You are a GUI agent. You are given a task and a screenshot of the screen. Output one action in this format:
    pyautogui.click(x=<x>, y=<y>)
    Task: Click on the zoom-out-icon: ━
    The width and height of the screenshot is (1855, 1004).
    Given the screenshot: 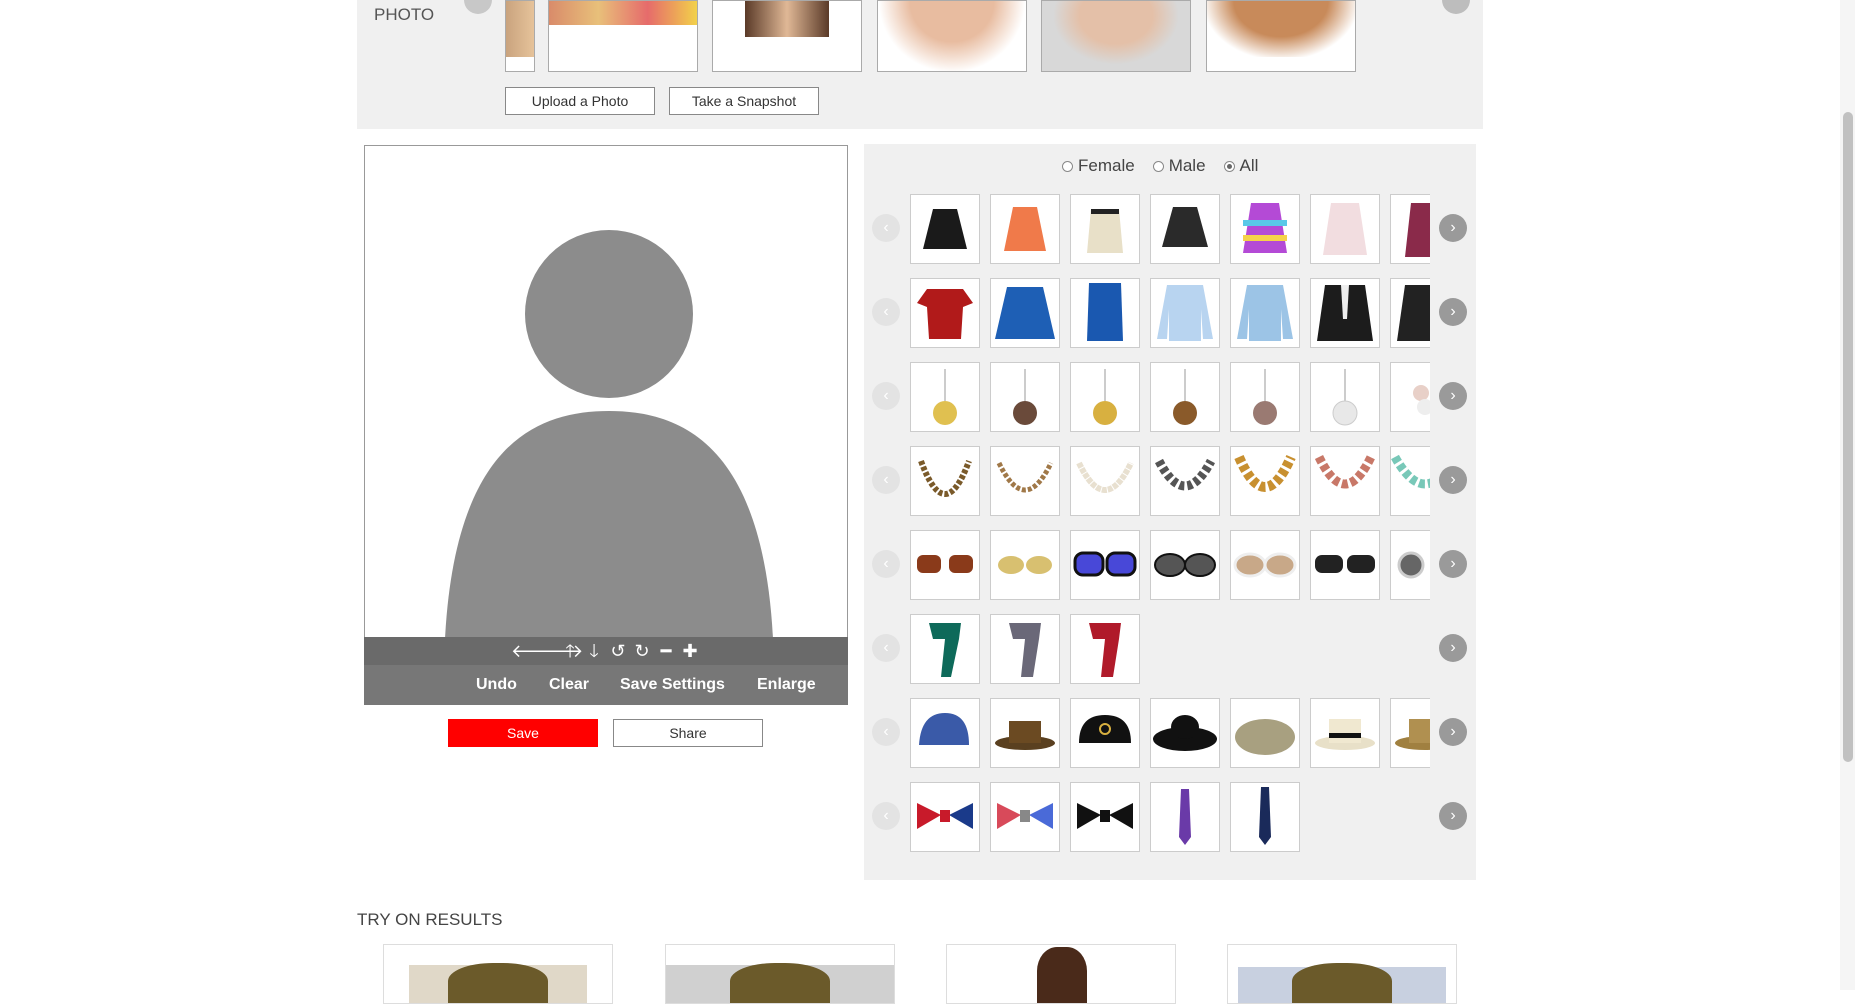 What is the action you would take?
    pyautogui.click(x=666, y=651)
    